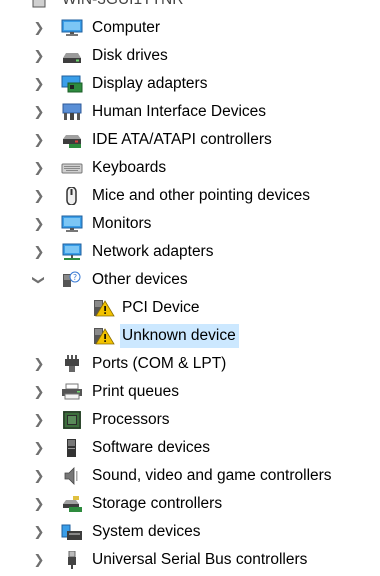  What do you see at coordinates (122, 223) in the screenshot?
I see `tree-item-label: Monitors` at bounding box center [122, 223].